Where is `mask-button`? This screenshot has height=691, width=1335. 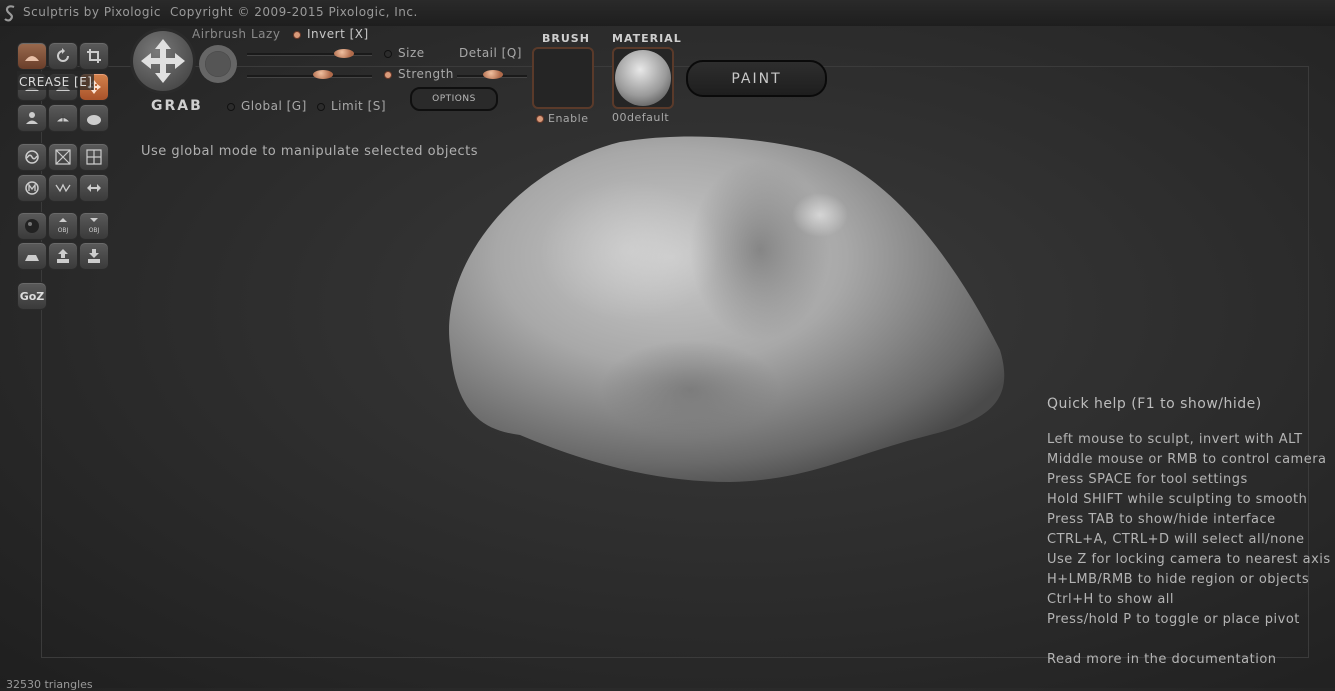 mask-button is located at coordinates (32, 188).